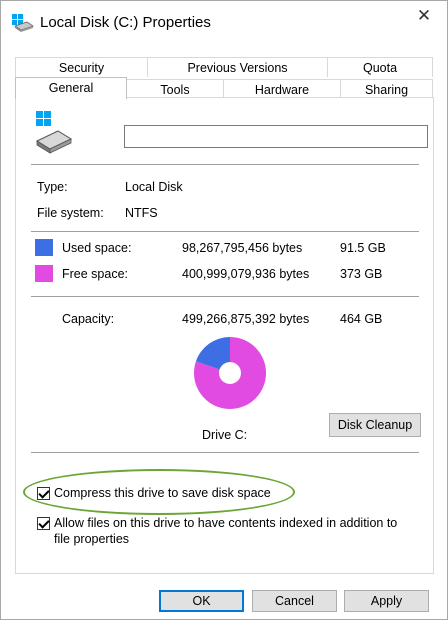  I want to click on cancel-button: Cancel, so click(294, 601).